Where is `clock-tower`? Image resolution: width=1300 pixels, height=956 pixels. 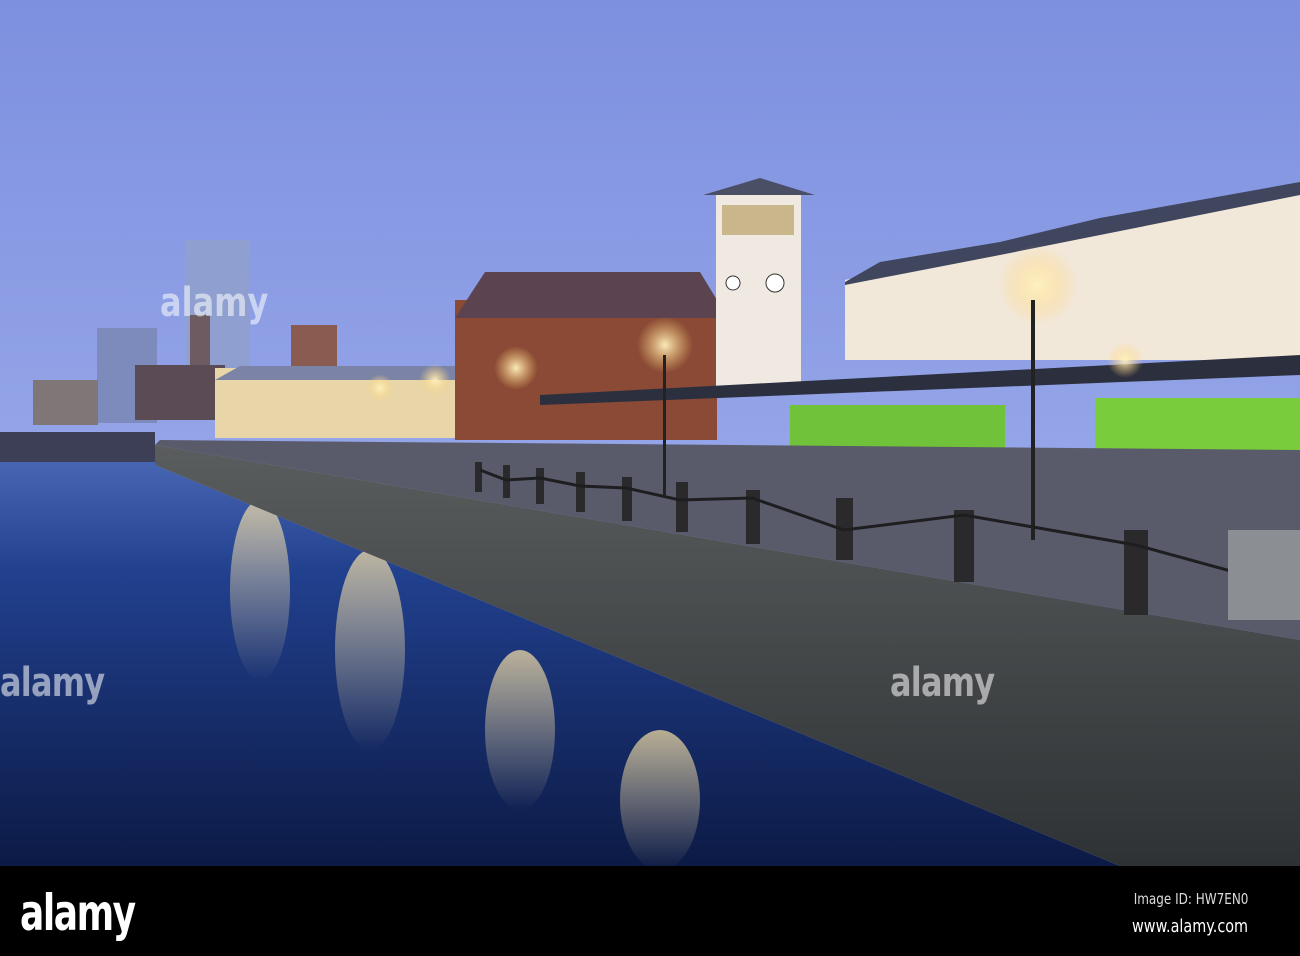
clock-tower is located at coordinates (759, 284).